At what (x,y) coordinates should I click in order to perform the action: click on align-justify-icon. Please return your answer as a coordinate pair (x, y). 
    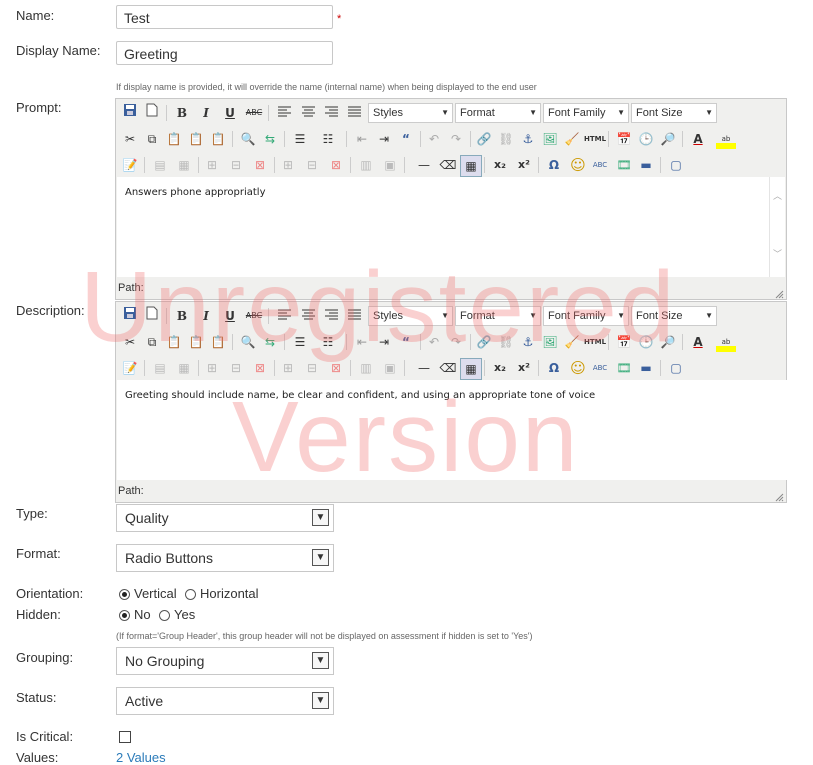
    Looking at the image, I should click on (354, 316).